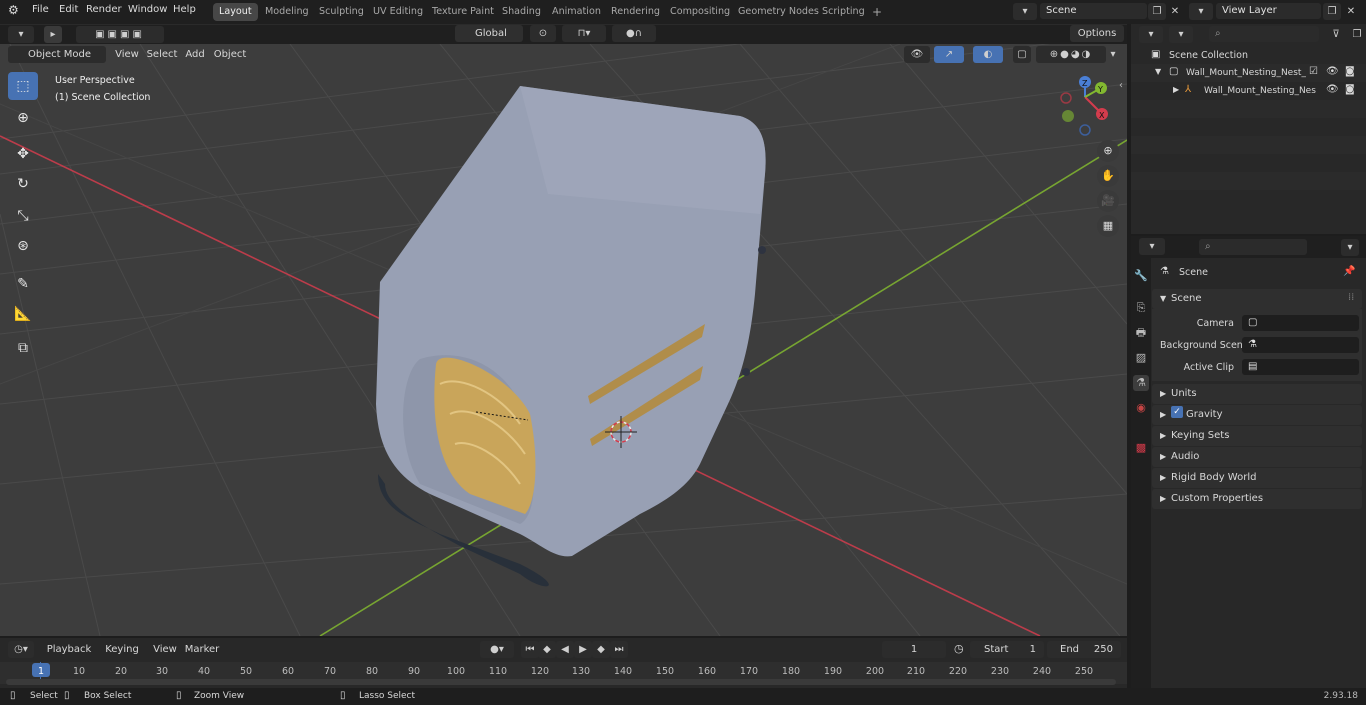  What do you see at coordinates (1097, 33) in the screenshot?
I see `options-dropdown: Options` at bounding box center [1097, 33].